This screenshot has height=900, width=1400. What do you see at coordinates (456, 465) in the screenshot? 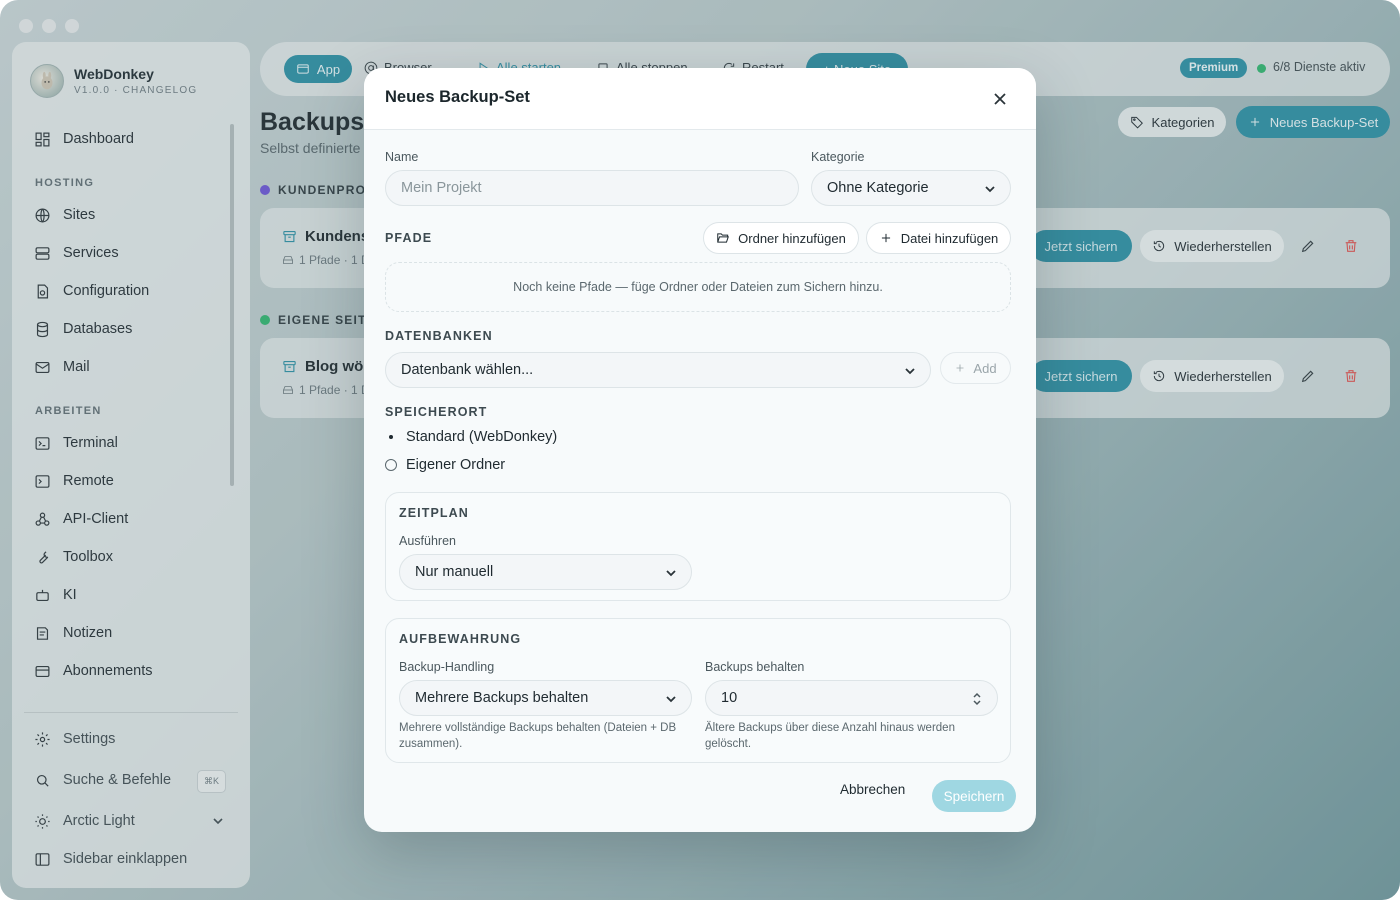
I see `storage-option-label: Eigener Ordner` at bounding box center [456, 465].